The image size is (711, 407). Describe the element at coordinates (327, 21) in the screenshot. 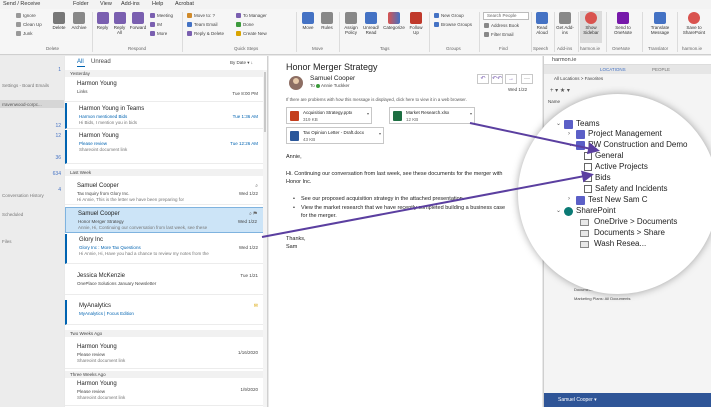

I see `rules-button: Rules` at that location.